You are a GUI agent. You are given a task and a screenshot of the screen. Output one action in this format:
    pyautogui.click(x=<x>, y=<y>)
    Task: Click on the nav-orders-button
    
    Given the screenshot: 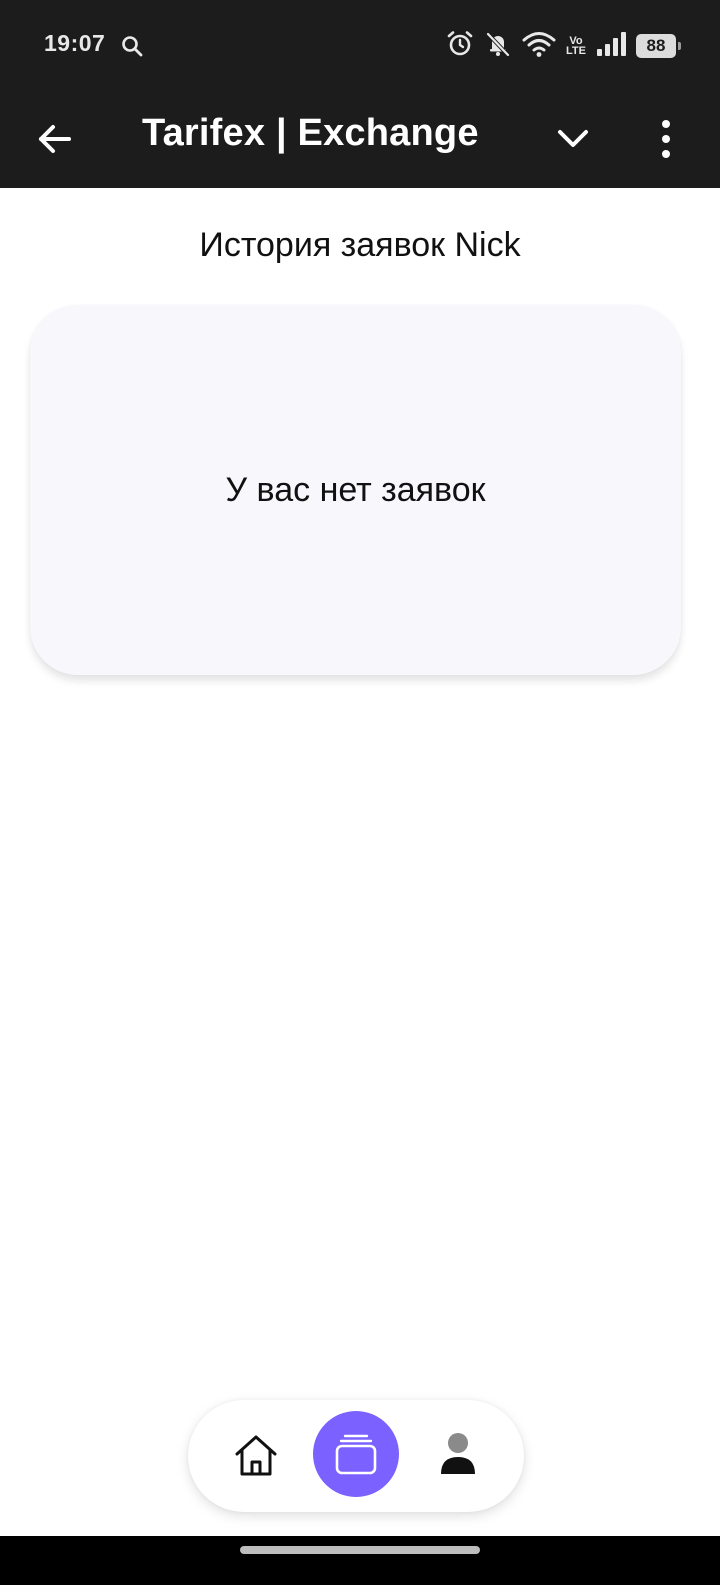 What is the action you would take?
    pyautogui.click(x=356, y=1454)
    